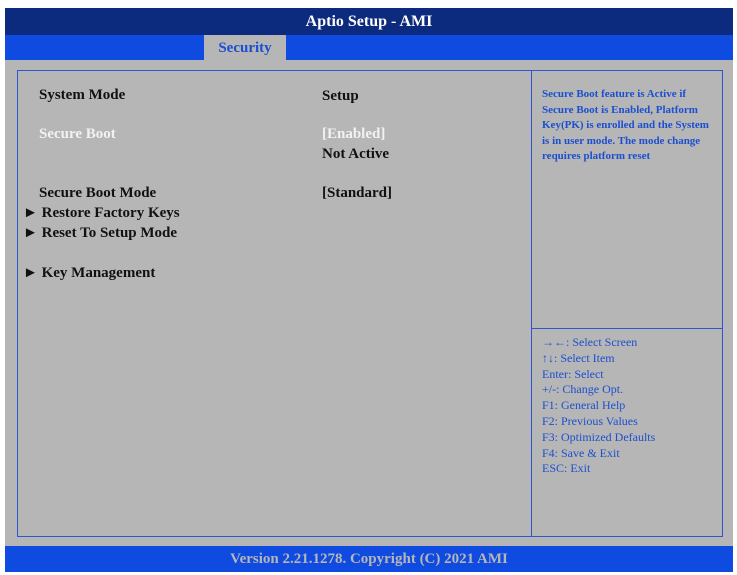  Describe the element at coordinates (77, 134) in the screenshot. I see `secure-boot-label: Secure Boot` at that location.